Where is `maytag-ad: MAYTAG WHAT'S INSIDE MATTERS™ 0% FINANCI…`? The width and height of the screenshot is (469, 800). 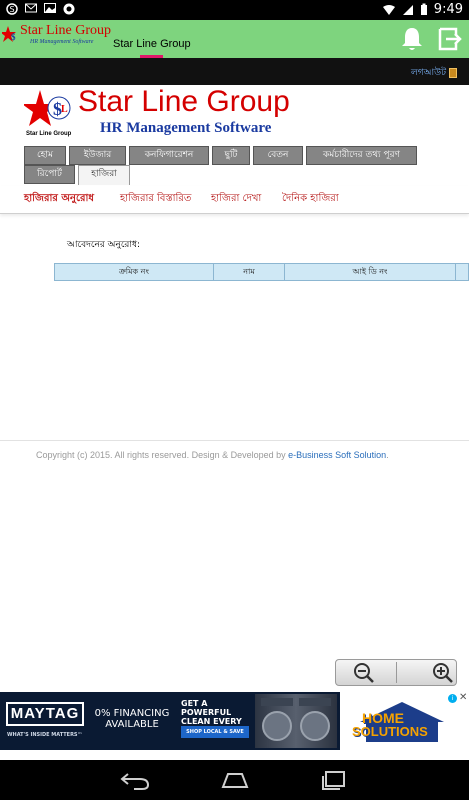
maytag-ad: MAYTAG WHAT'S INSIDE MATTERS™ 0% FINANCI… is located at coordinates (170, 721).